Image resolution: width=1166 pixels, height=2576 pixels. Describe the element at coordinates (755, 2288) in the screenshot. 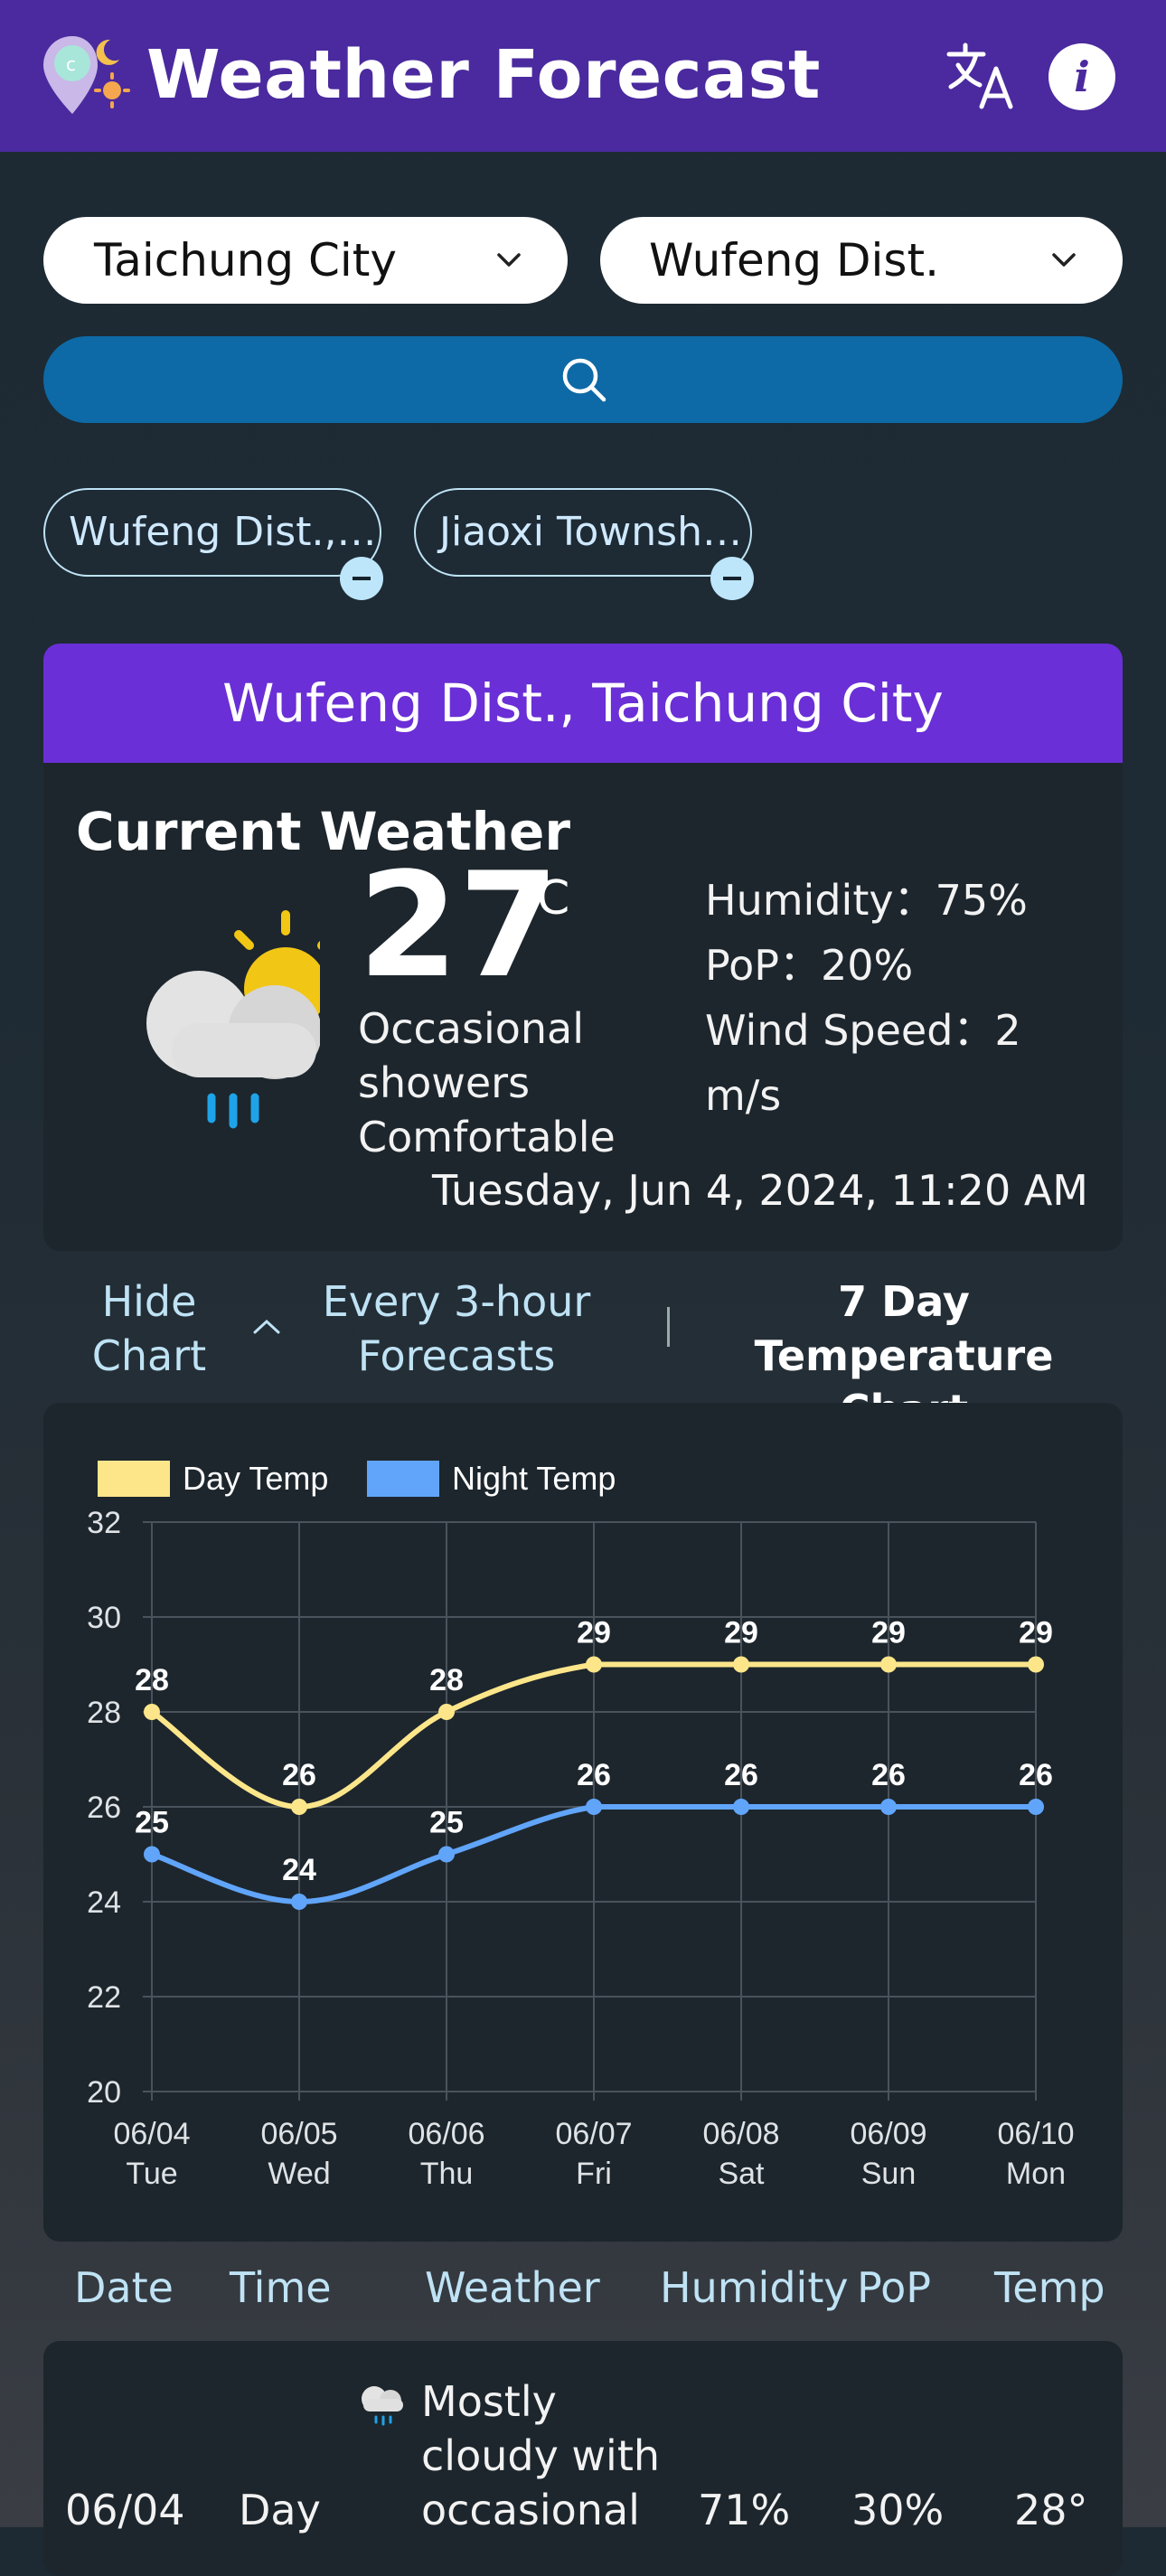

I see `col-header-humidity: Humidity` at that location.